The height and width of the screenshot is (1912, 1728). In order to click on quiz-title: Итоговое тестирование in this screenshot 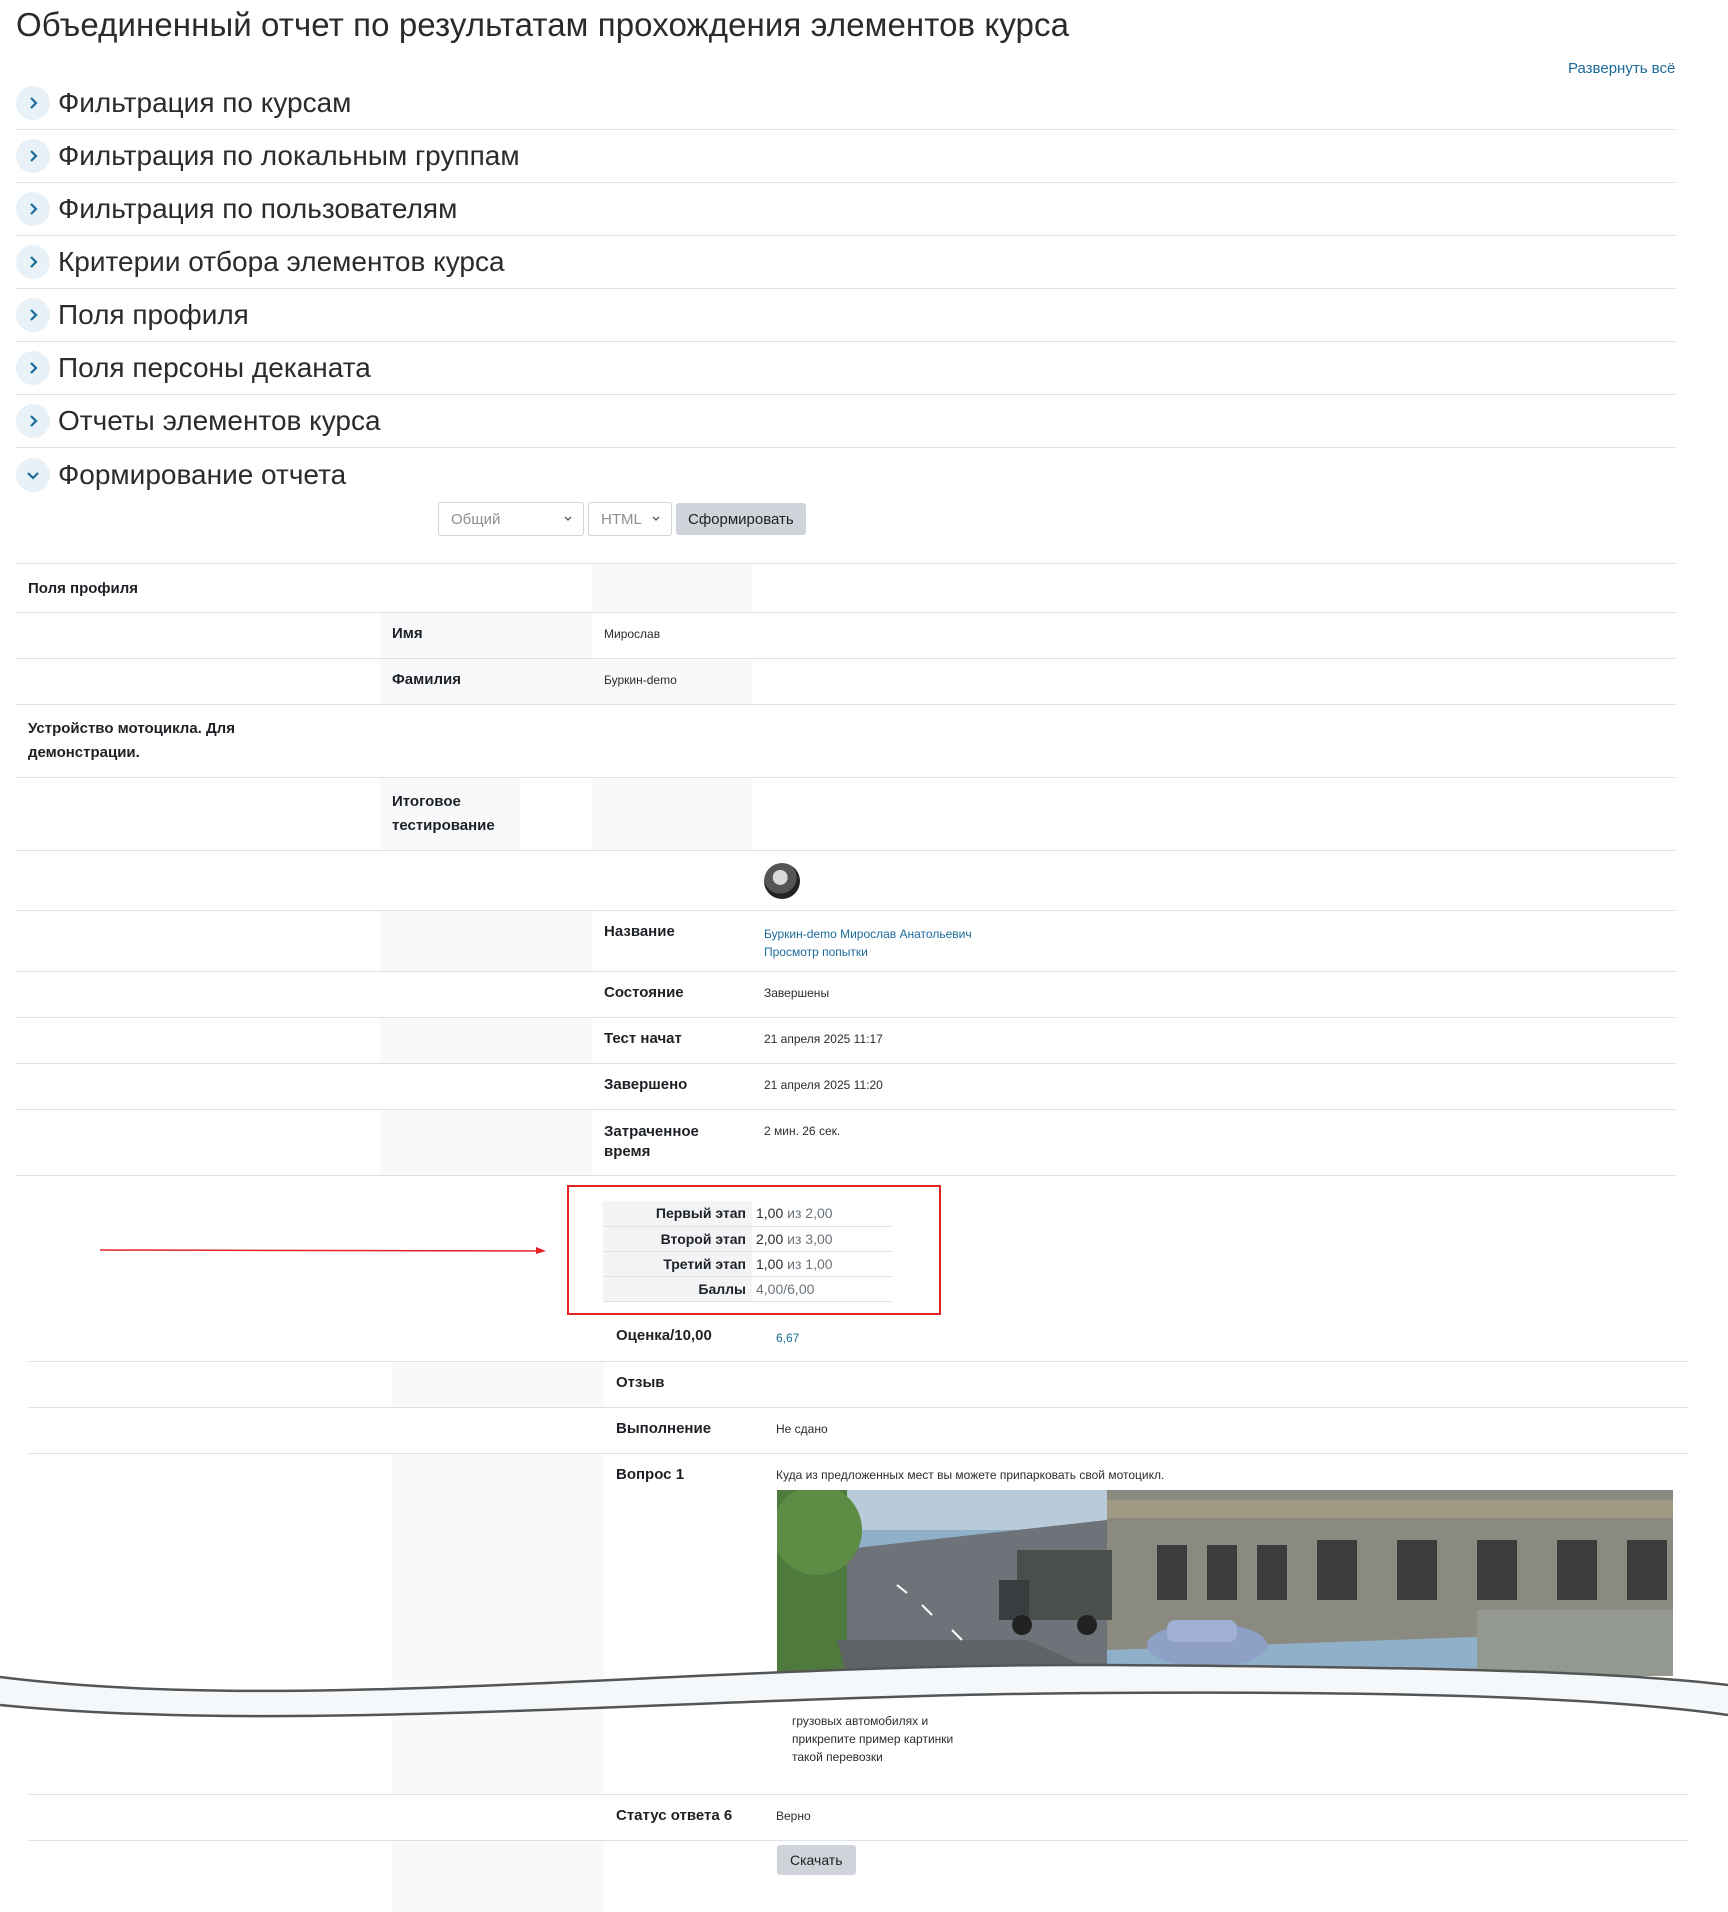, I will do `click(450, 814)`.